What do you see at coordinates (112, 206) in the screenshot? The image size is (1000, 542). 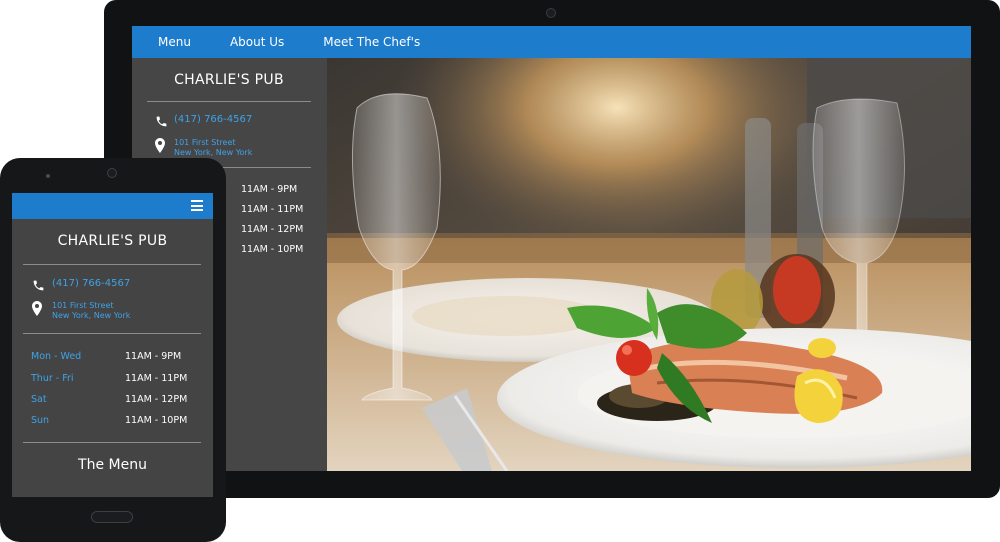 I see `mobile-nav-bar` at bounding box center [112, 206].